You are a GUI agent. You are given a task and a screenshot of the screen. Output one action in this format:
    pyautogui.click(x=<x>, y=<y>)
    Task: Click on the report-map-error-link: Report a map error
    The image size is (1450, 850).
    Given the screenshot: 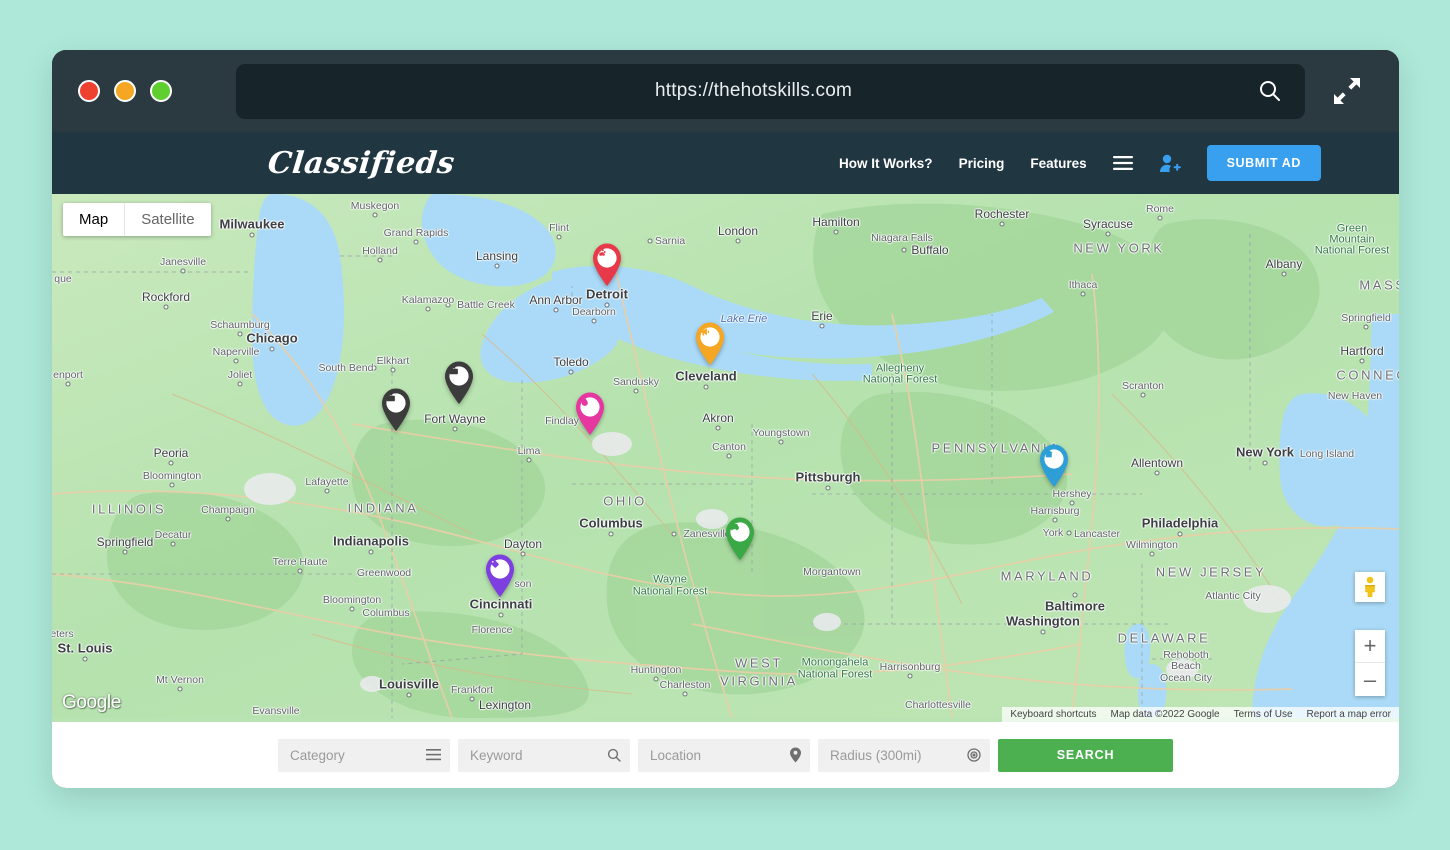 What is the action you would take?
    pyautogui.click(x=1349, y=714)
    